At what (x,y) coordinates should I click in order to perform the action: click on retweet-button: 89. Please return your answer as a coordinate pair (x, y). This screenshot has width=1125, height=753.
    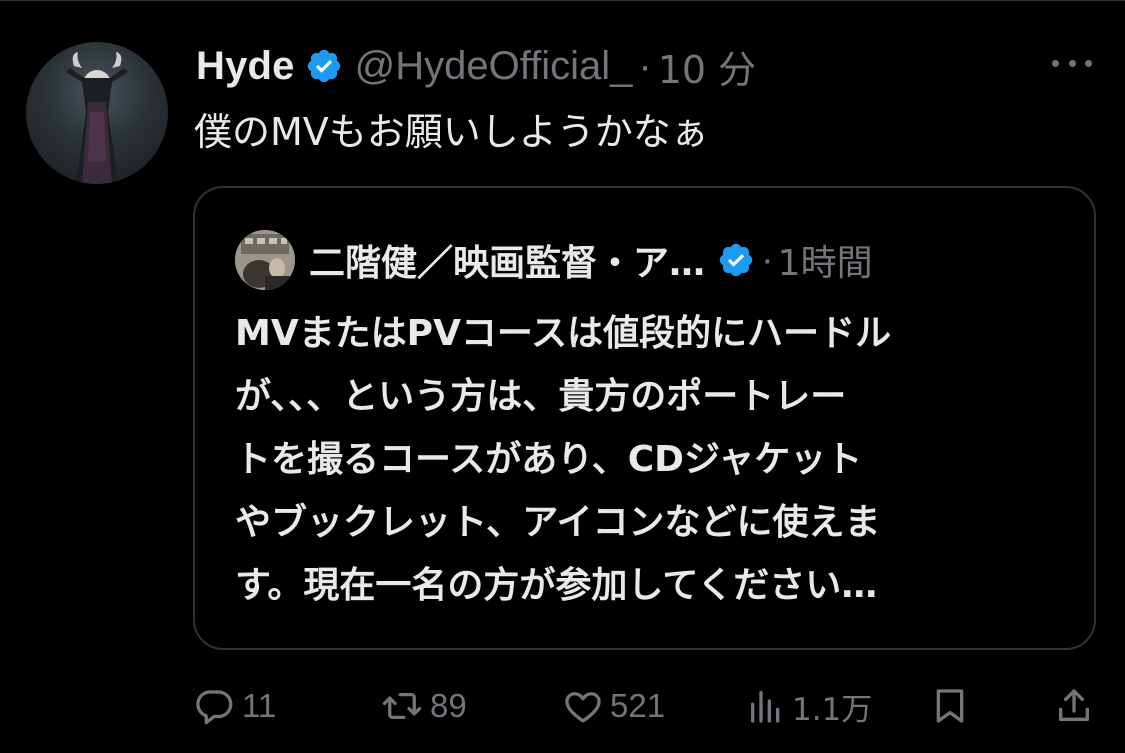
    Looking at the image, I should click on (423, 706).